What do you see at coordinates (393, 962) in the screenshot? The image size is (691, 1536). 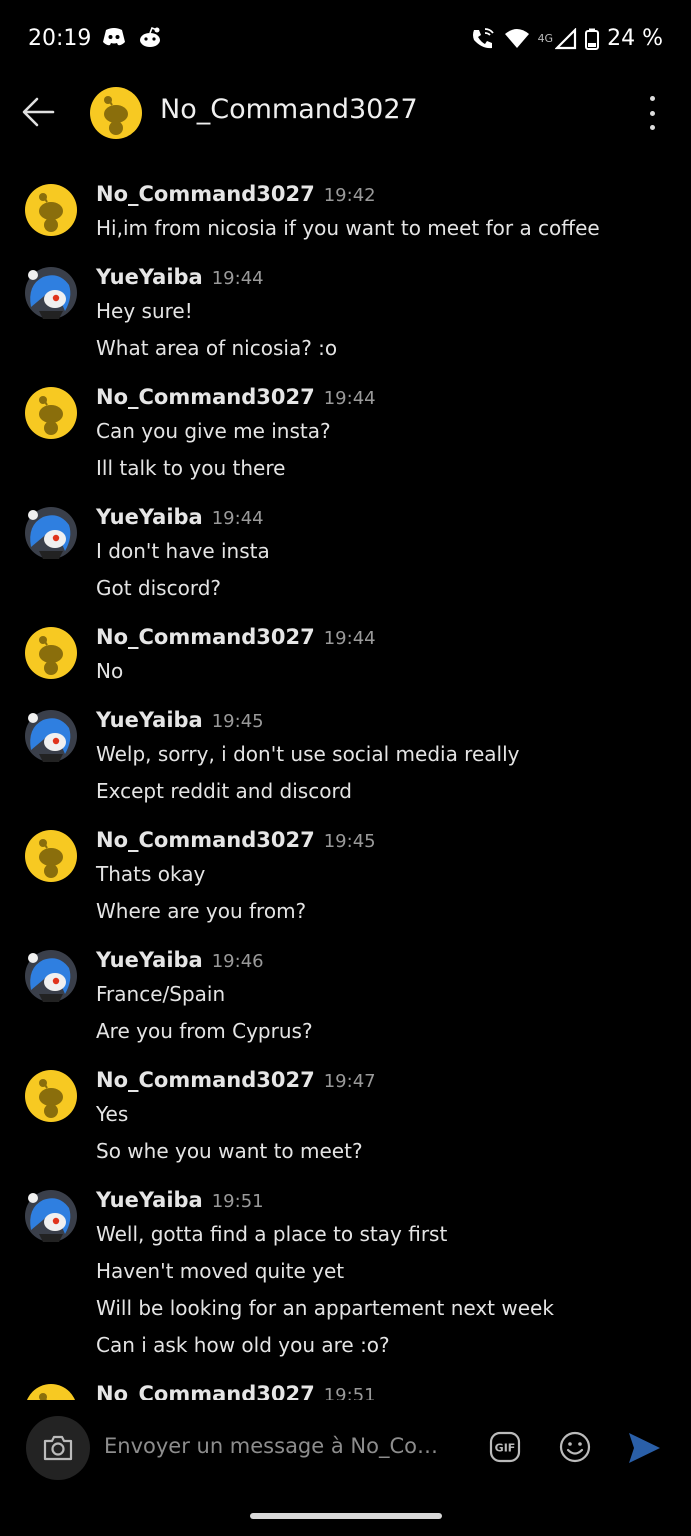 I see `message-meta: YueYaiba 19:46` at bounding box center [393, 962].